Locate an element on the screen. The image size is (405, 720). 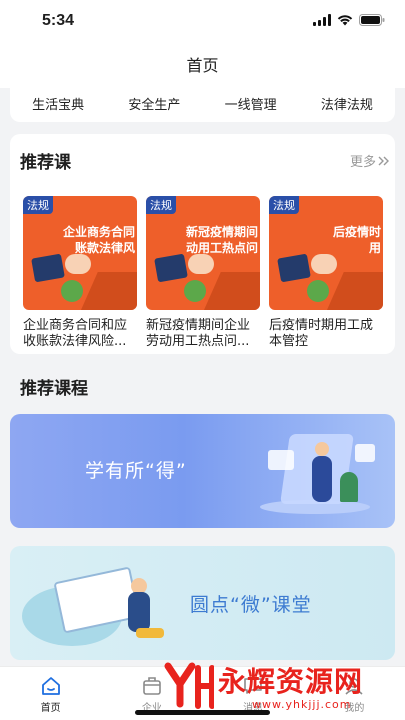
courses-title: 推荐课程 is located at coordinates (54, 389).